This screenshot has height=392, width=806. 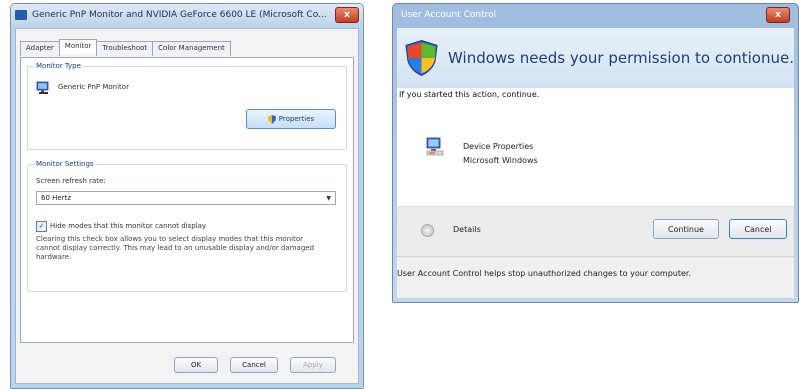 I want to click on uac-cancel-button: Cancel, so click(x=758, y=229).